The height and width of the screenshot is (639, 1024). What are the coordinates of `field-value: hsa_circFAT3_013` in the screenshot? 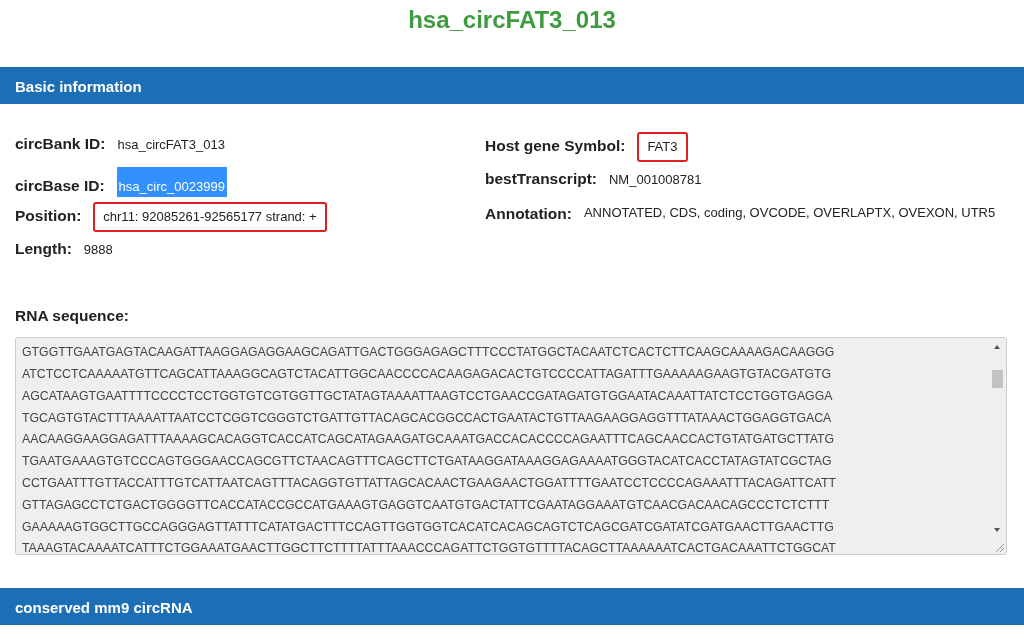 It's located at (171, 145).